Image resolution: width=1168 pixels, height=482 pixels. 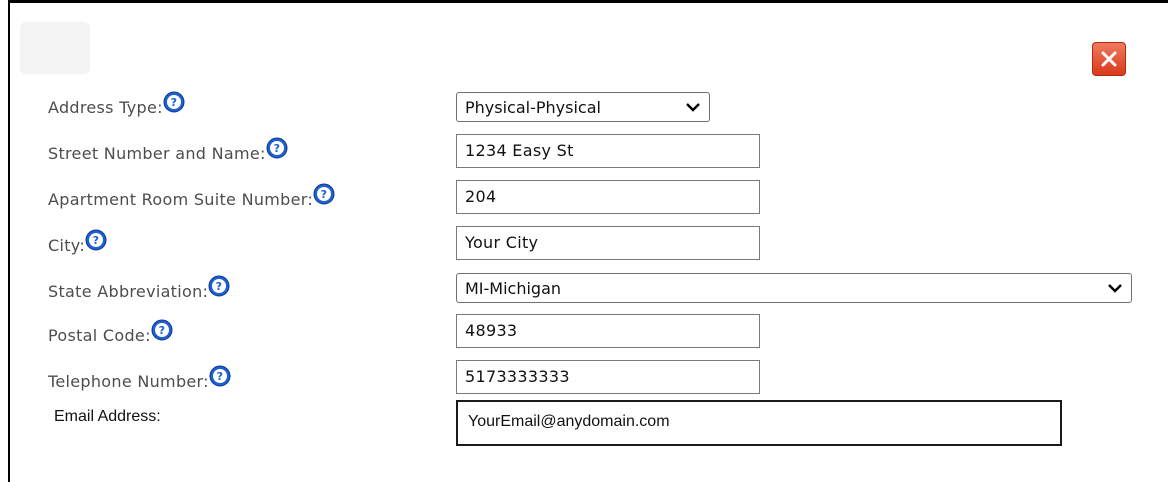 I want to click on address-type-select: Physical-Physical, so click(x=583, y=107).